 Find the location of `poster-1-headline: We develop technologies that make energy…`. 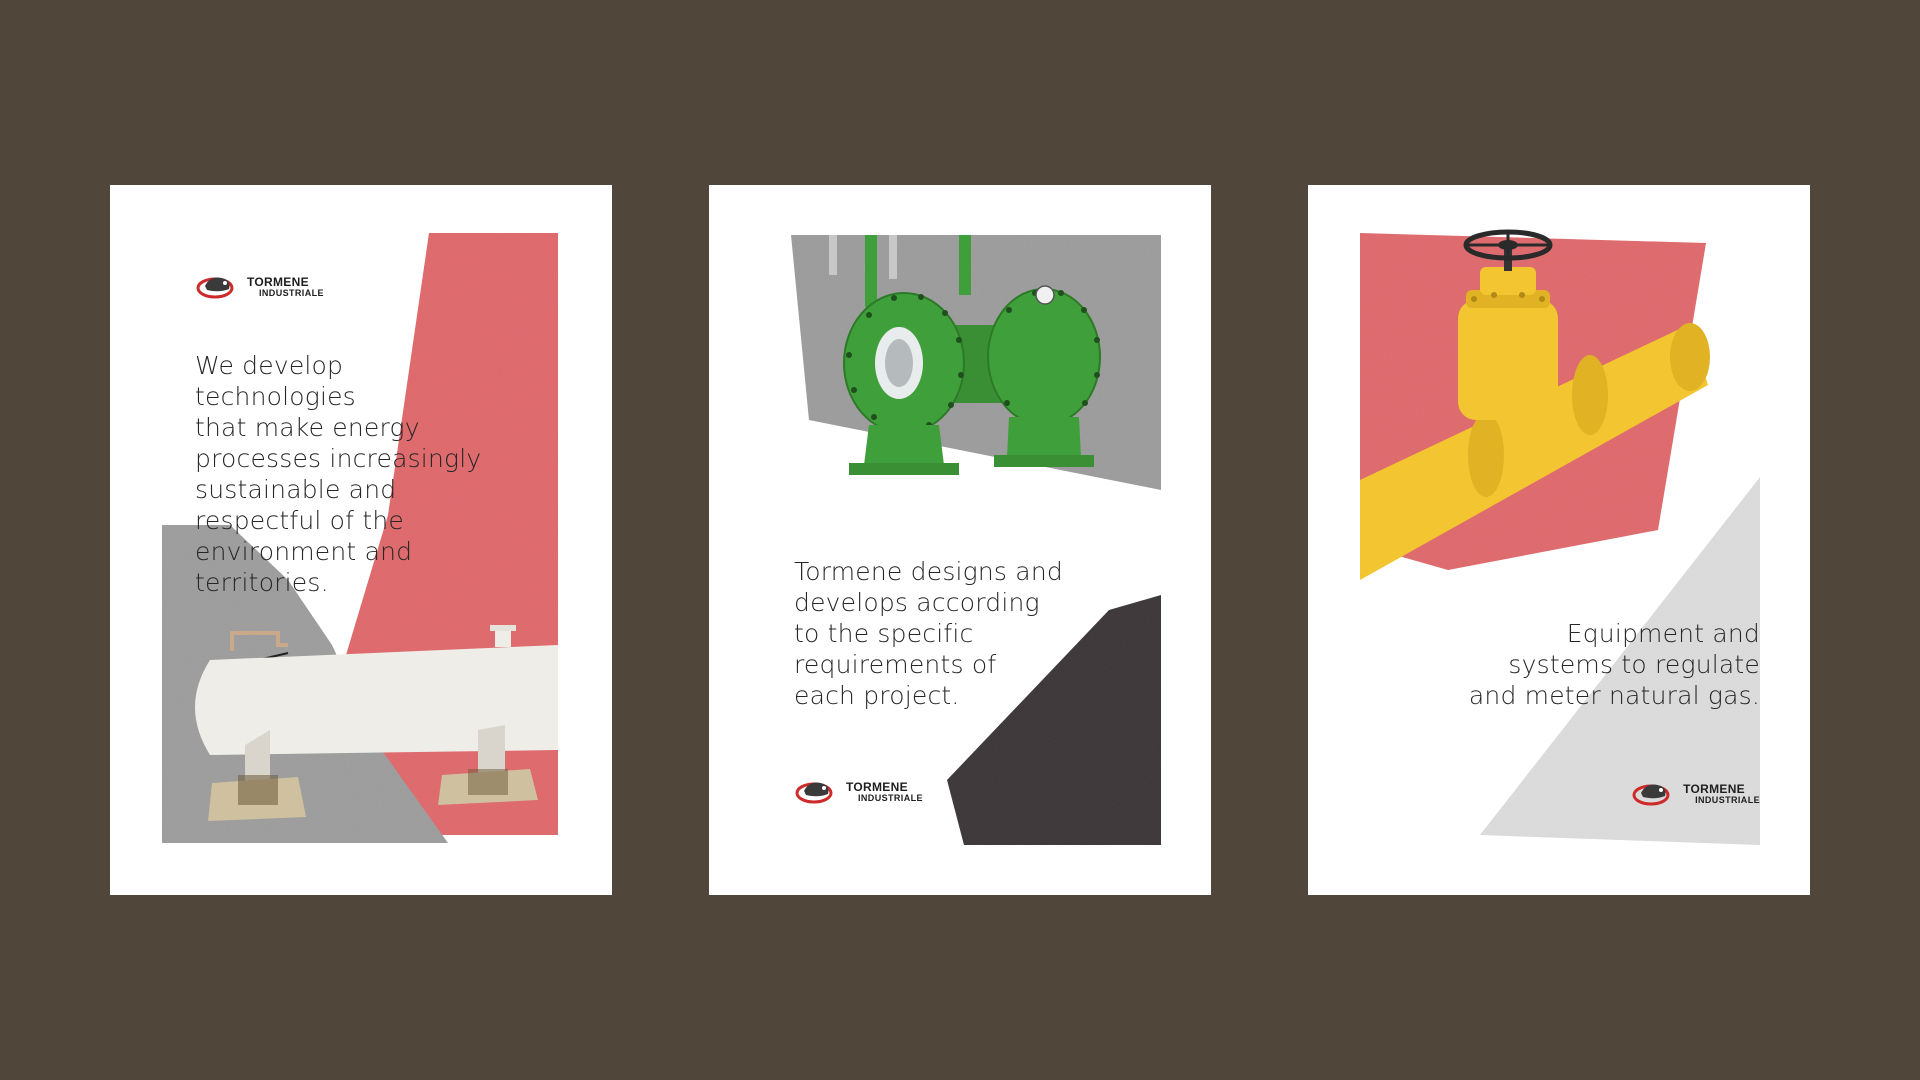

poster-1-headline: We develop technologies that make energy… is located at coordinates (338, 474).